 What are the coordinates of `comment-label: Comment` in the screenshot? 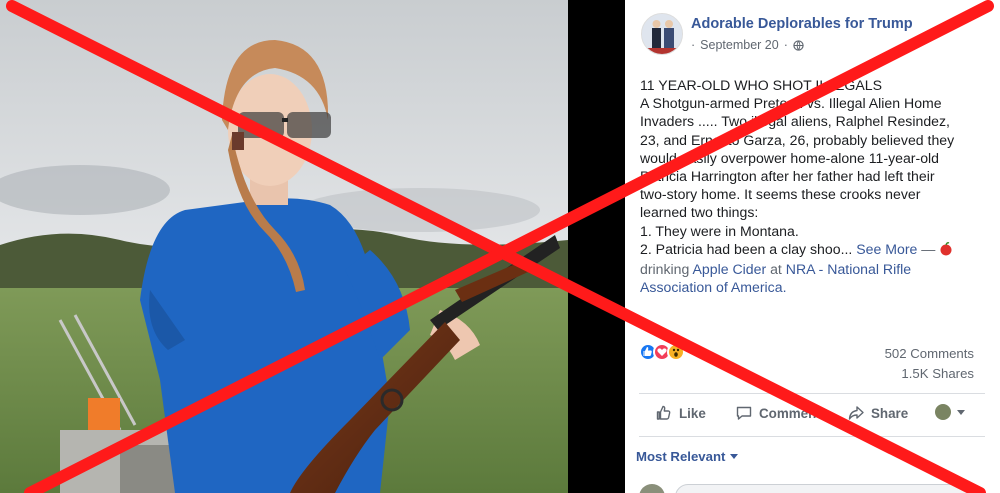 It's located at (790, 413).